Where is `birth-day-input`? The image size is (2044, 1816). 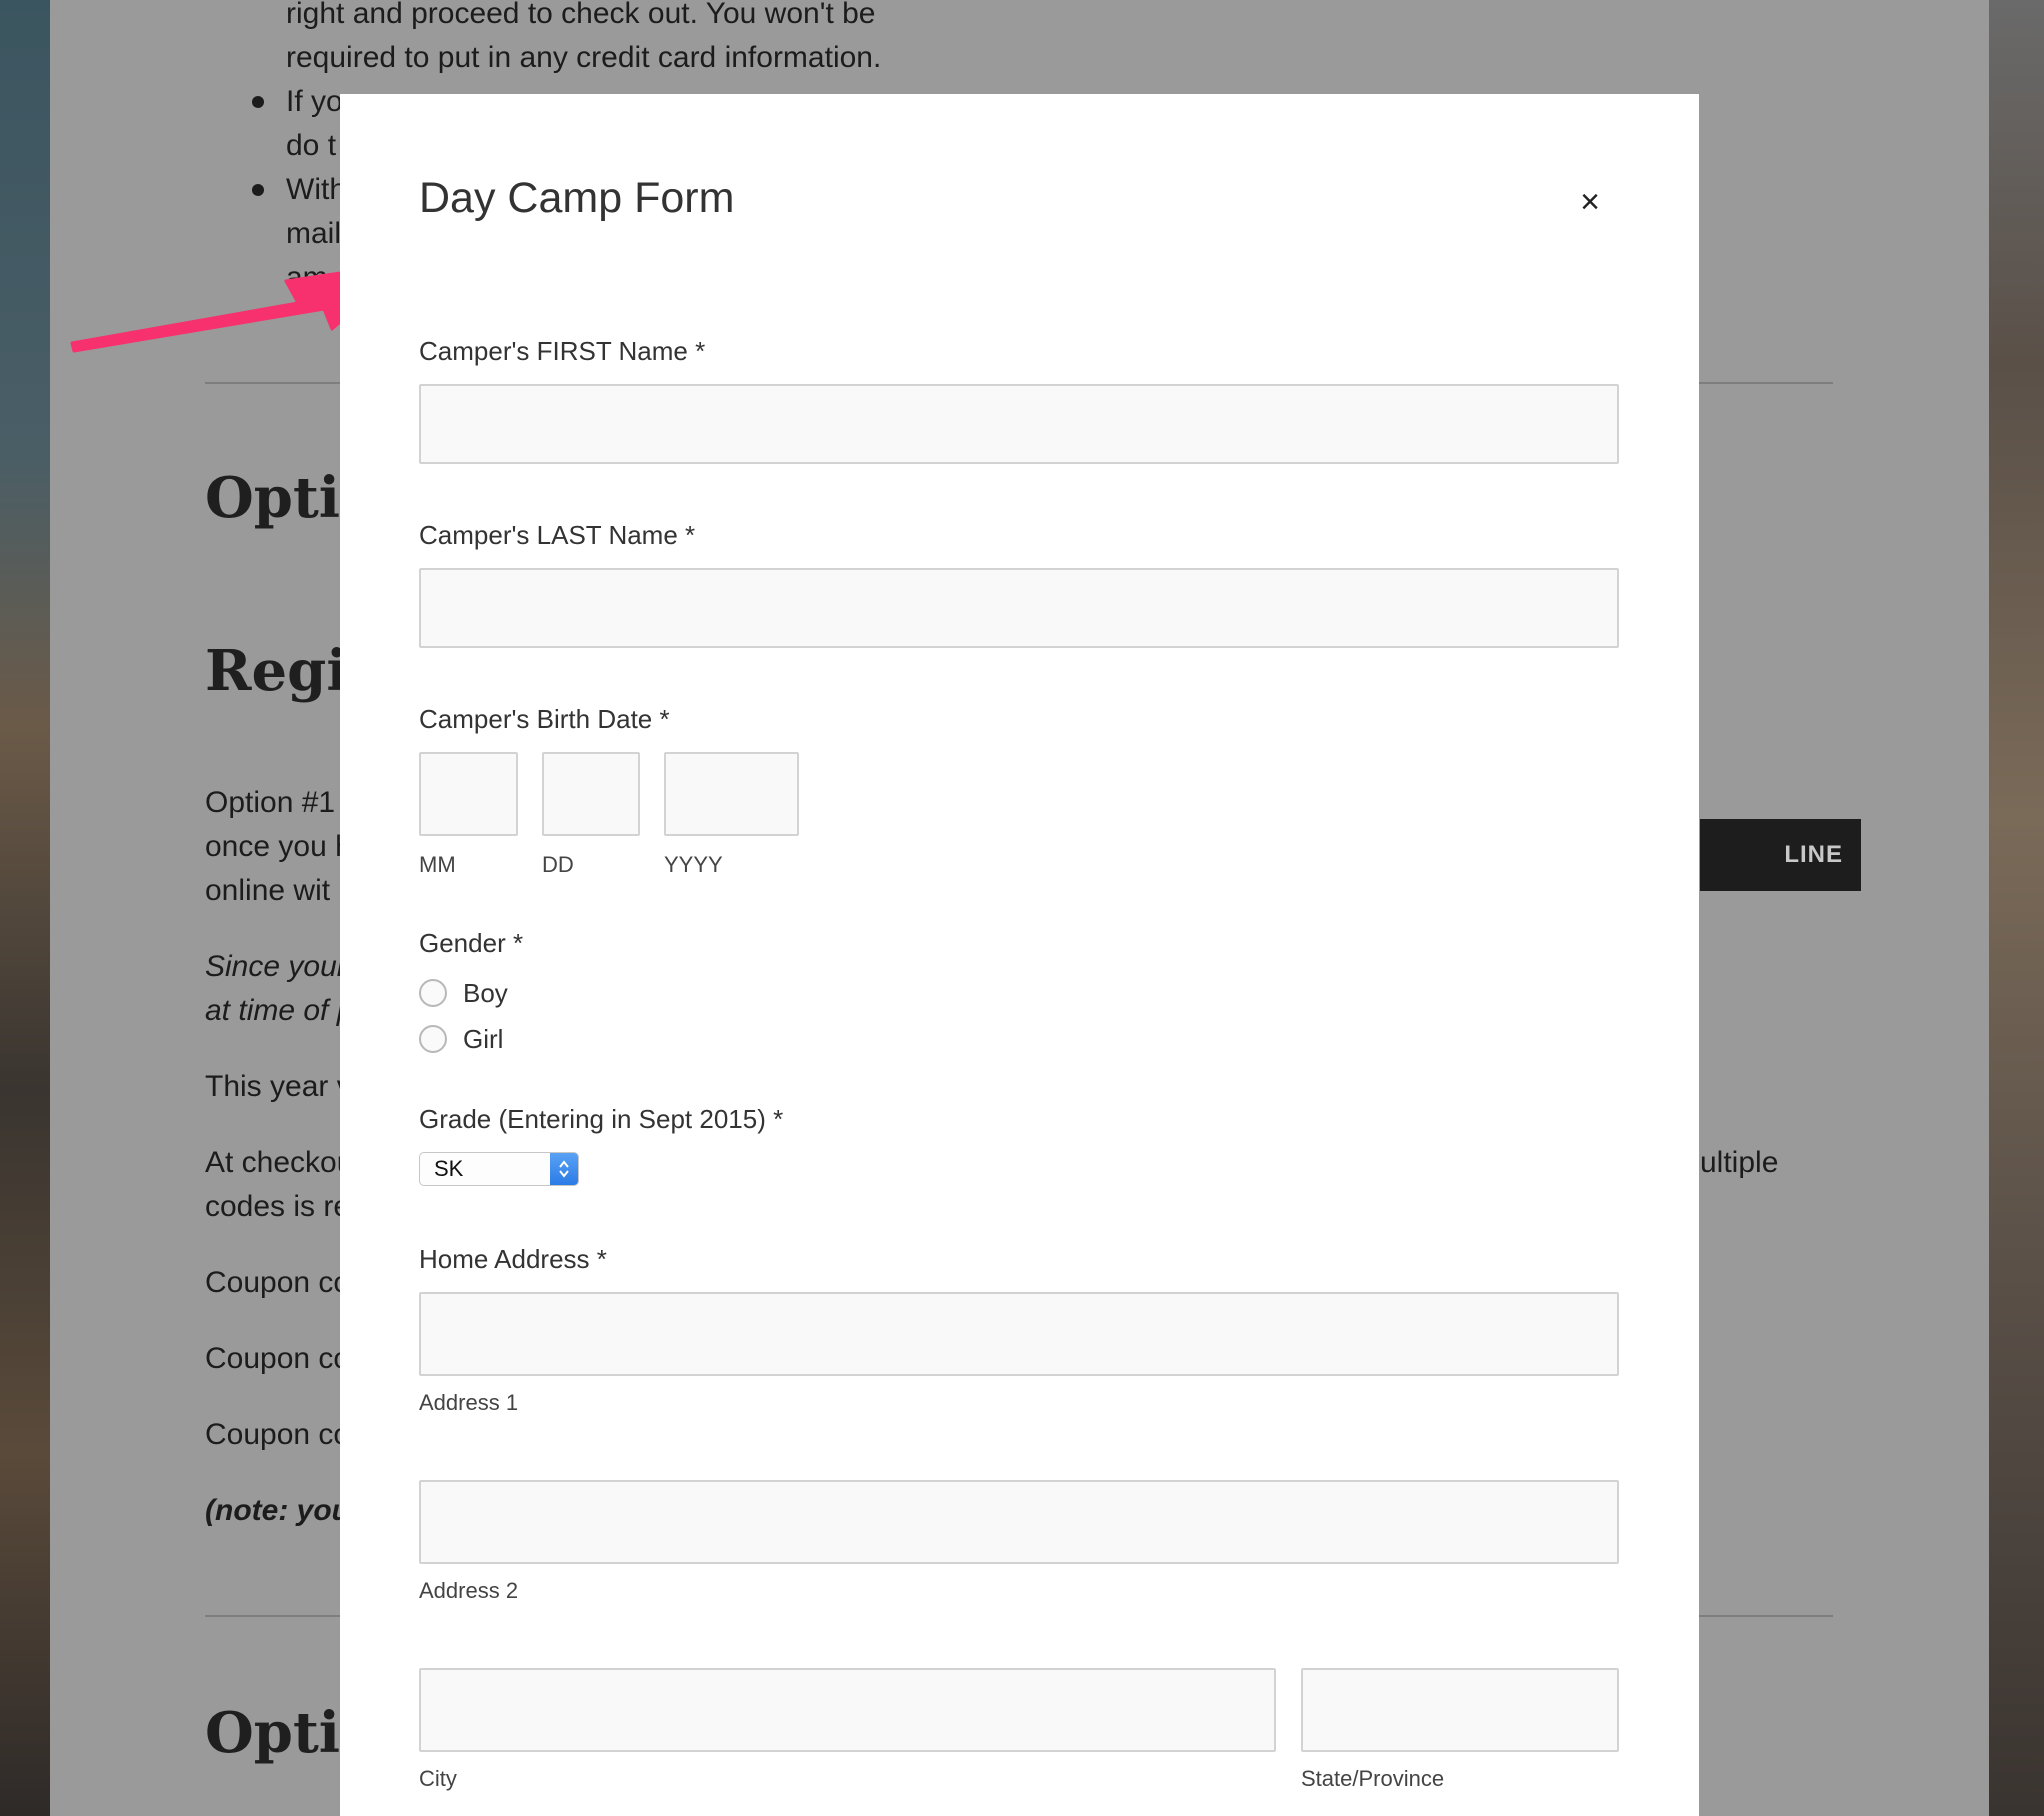 birth-day-input is located at coordinates (591, 794).